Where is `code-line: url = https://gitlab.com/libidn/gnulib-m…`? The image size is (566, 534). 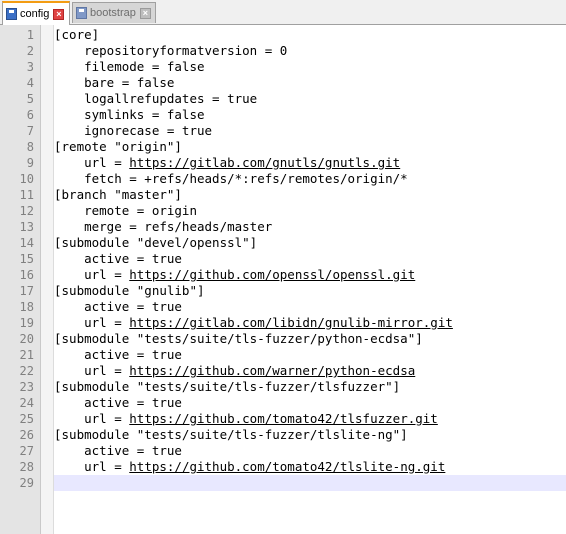 code-line: url = https://gitlab.com/libidn/gnulib-m… is located at coordinates (310, 323).